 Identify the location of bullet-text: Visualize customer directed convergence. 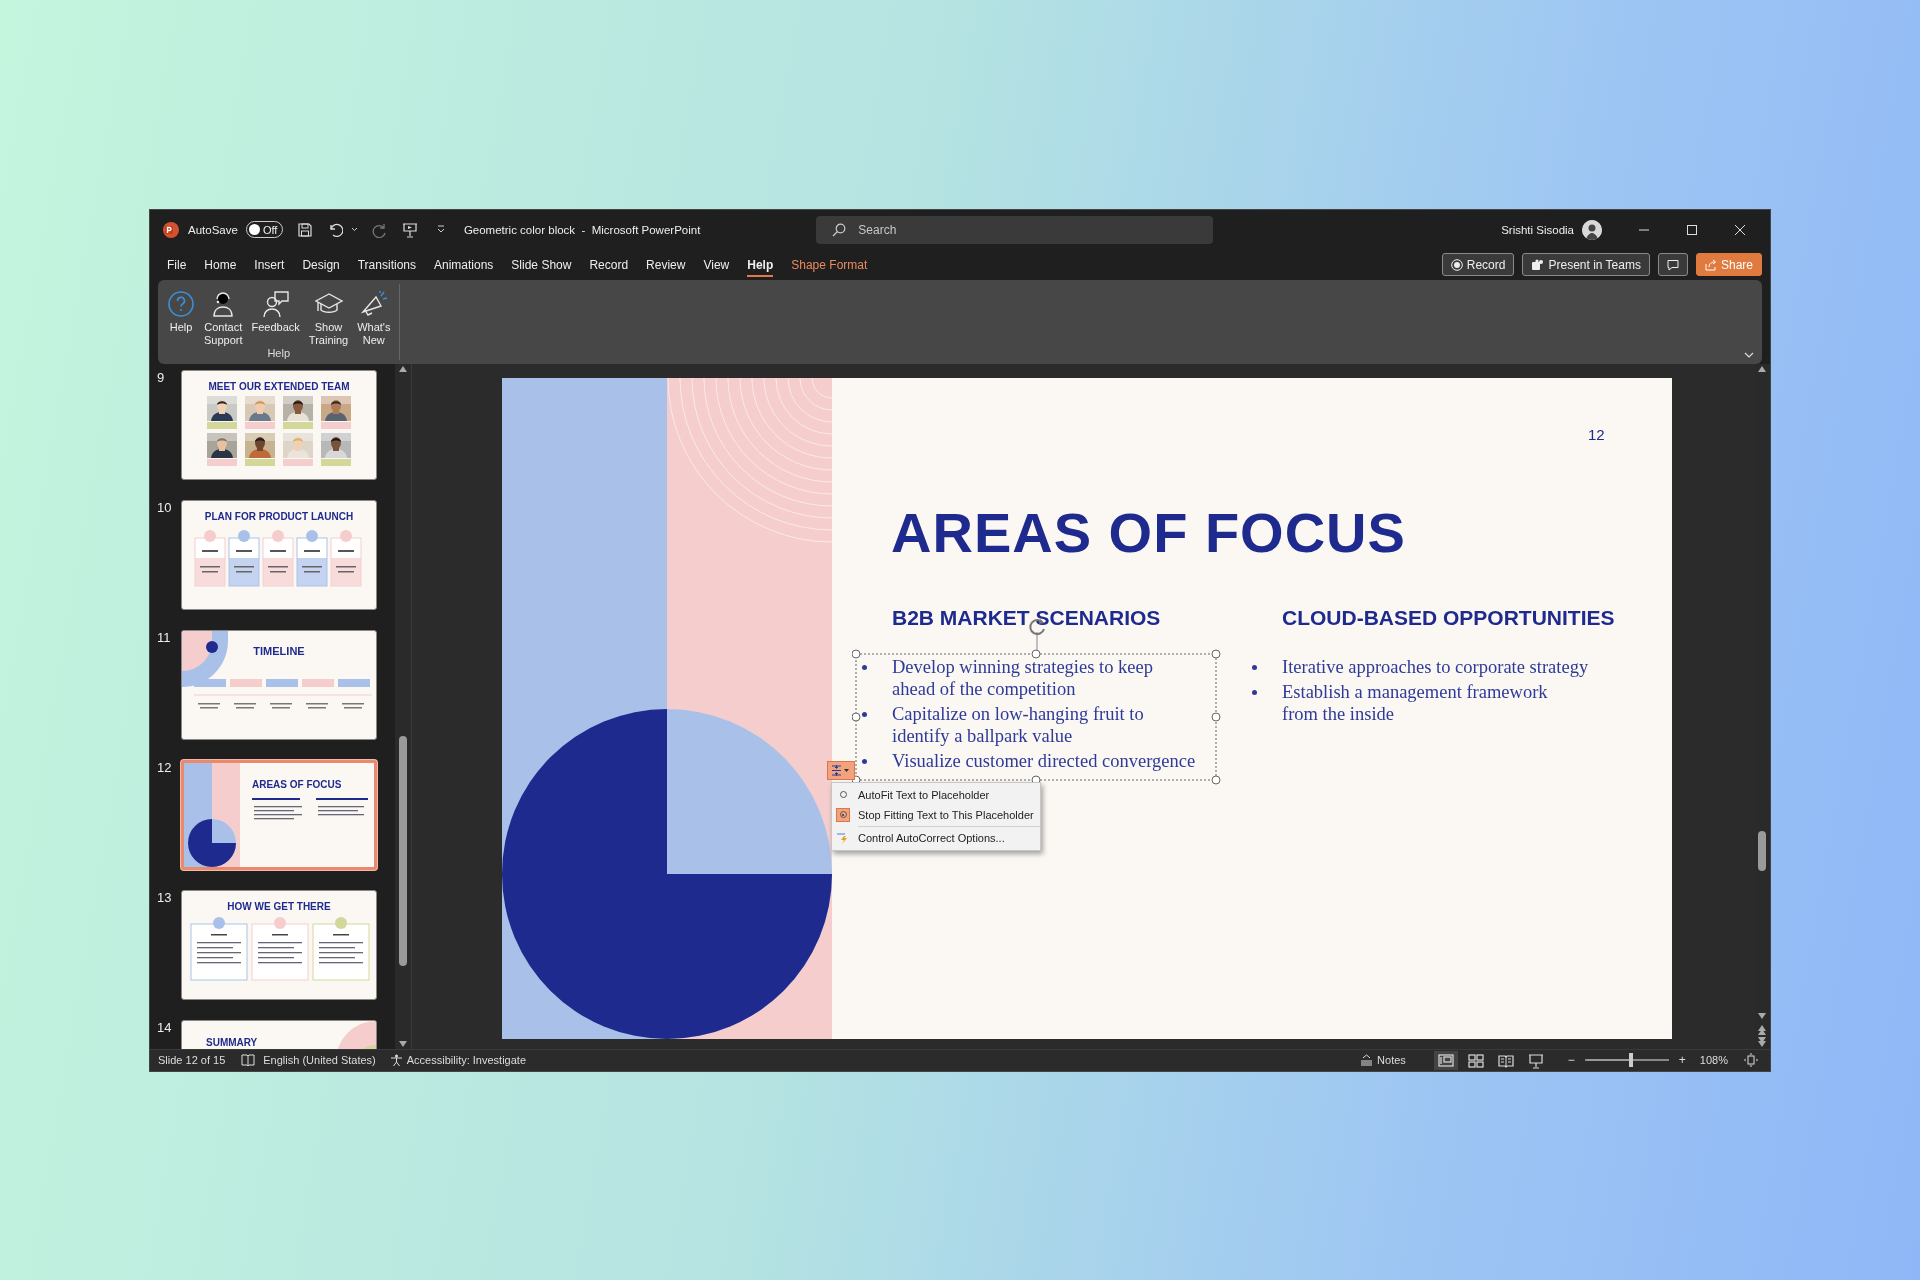
(1044, 760).